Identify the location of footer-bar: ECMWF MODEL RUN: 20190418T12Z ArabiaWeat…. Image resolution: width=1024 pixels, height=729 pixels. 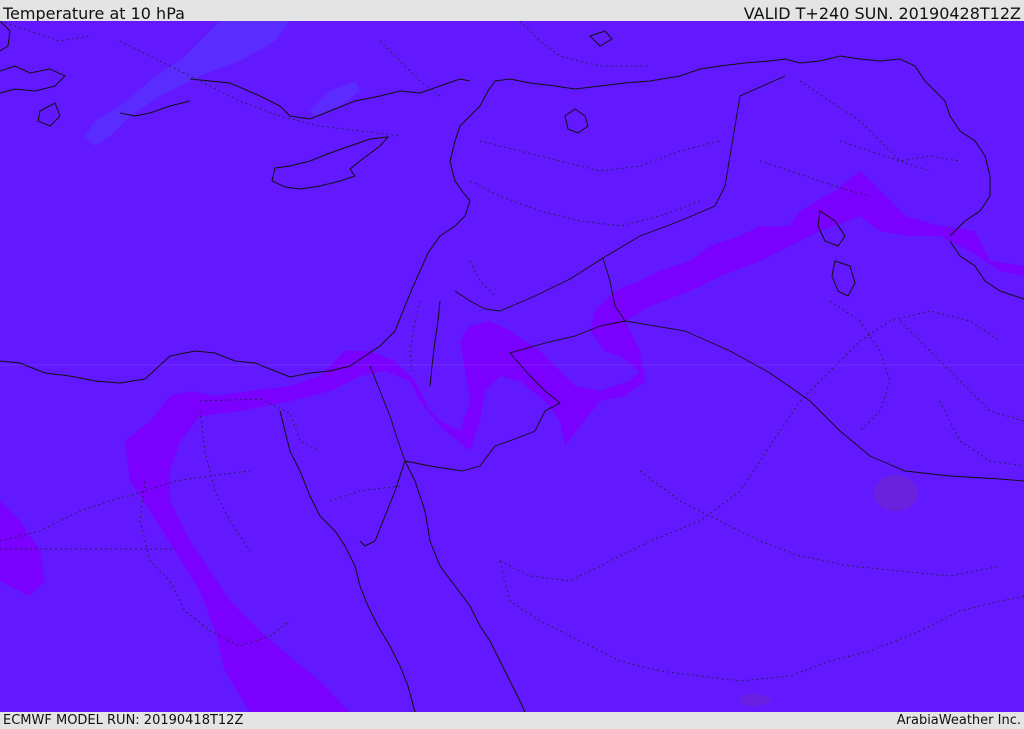
(512, 720).